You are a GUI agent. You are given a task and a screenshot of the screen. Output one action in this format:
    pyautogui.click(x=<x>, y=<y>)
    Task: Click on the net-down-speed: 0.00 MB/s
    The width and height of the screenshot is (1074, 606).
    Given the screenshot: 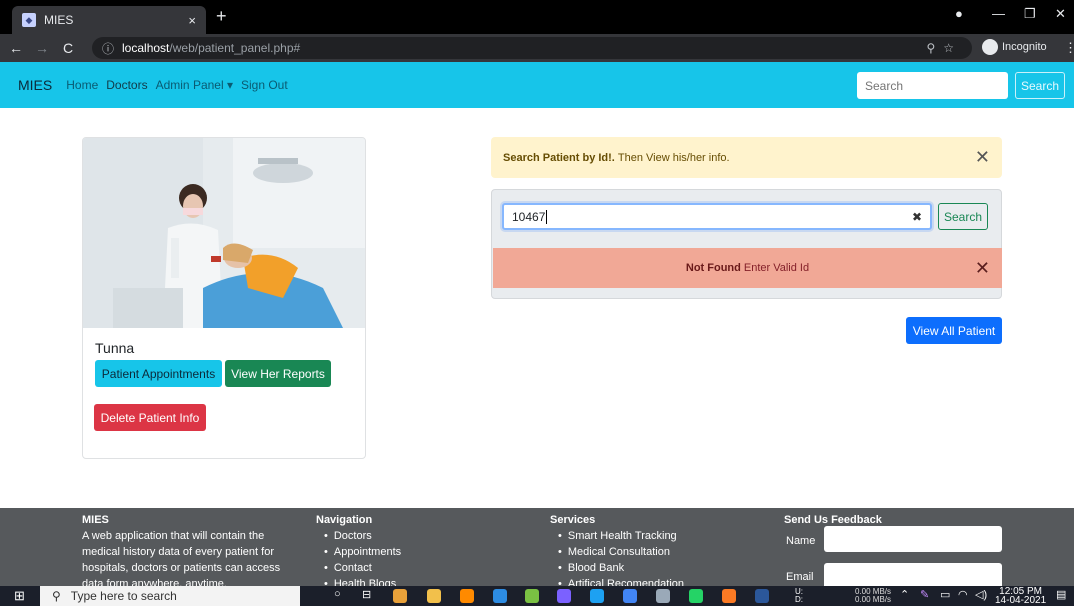 What is the action you would take?
    pyautogui.click(x=873, y=599)
    